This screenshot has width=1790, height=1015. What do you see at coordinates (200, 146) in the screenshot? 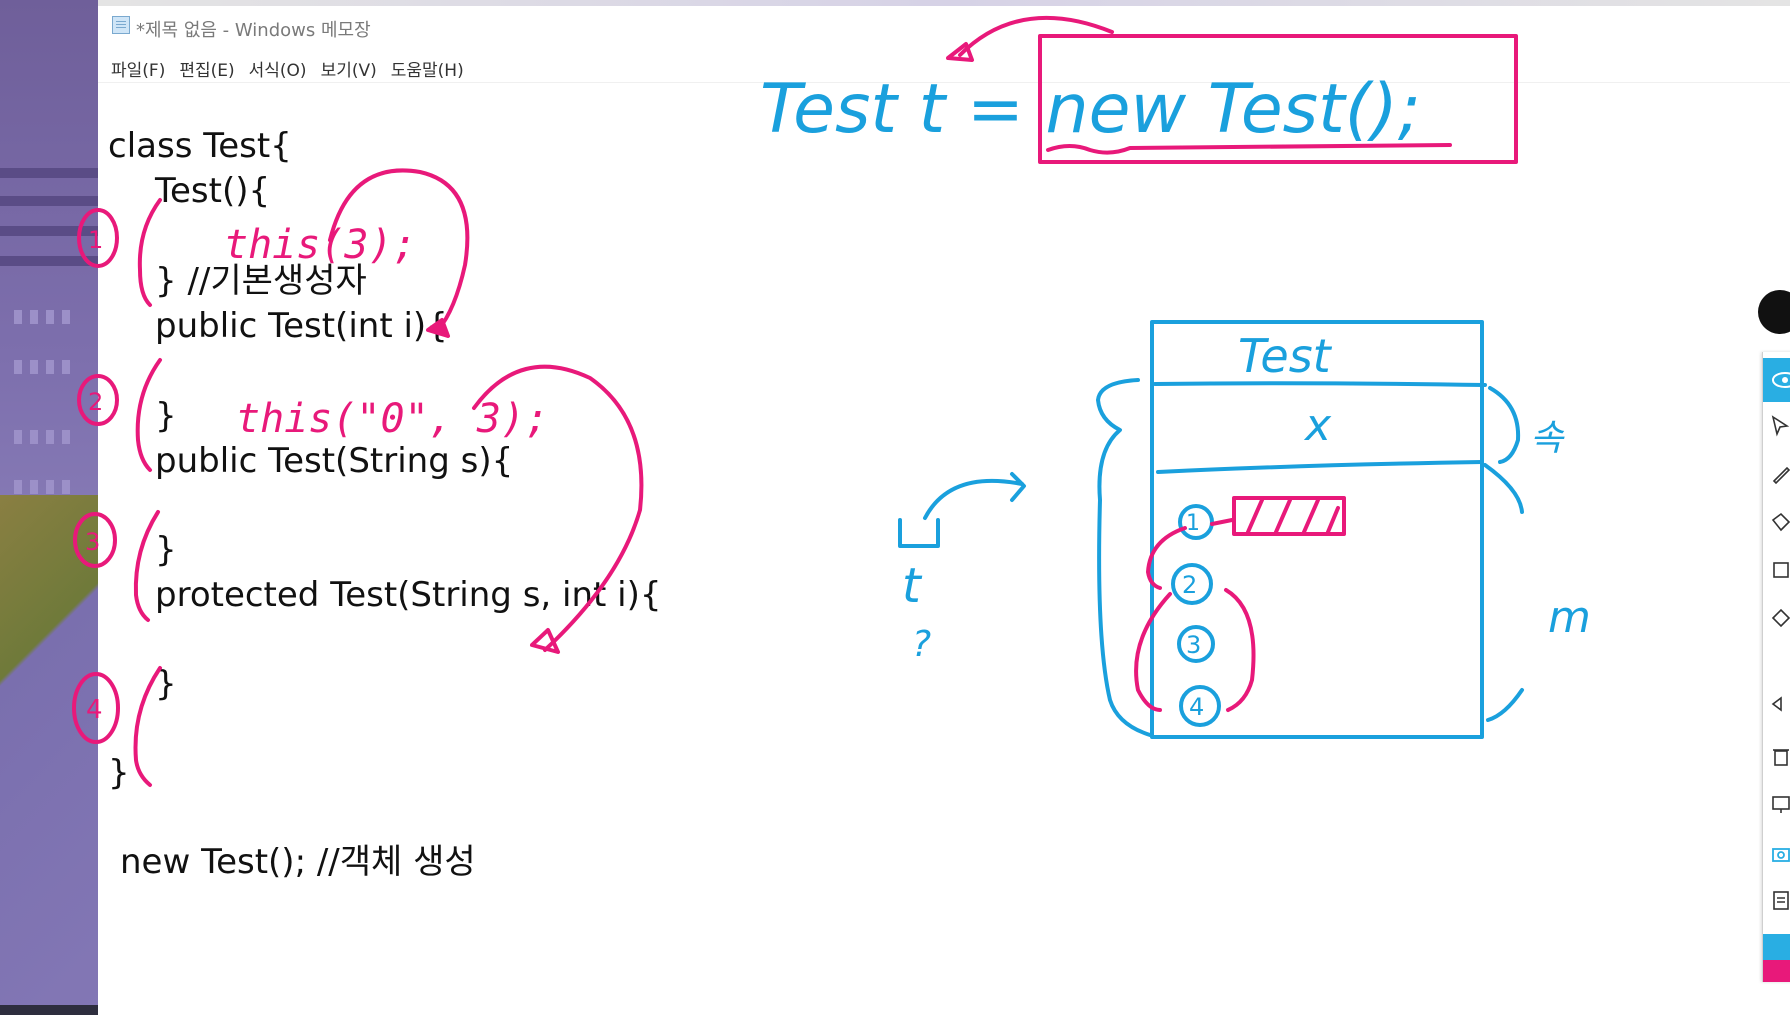
I see `code-line: class Test{` at bounding box center [200, 146].